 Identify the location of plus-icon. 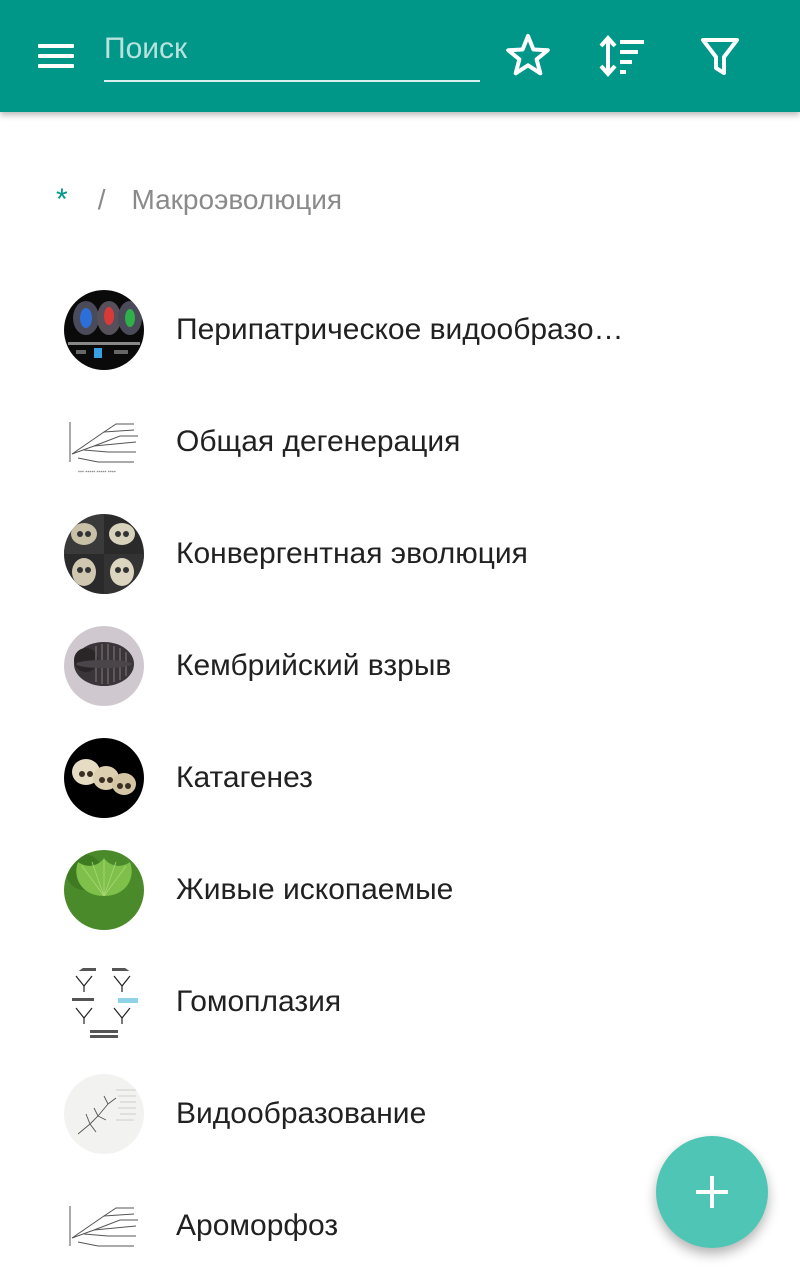
(712, 1192).